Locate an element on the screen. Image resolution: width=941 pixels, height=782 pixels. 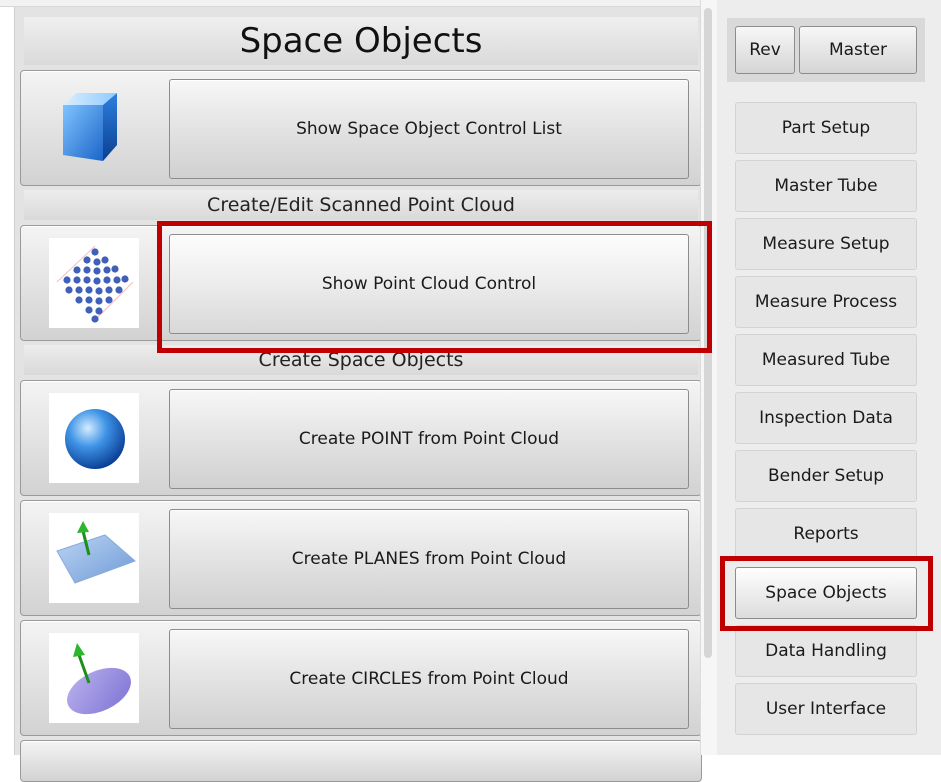
show-control-list-button: Show Space Object Control List is located at coordinates (429, 129).